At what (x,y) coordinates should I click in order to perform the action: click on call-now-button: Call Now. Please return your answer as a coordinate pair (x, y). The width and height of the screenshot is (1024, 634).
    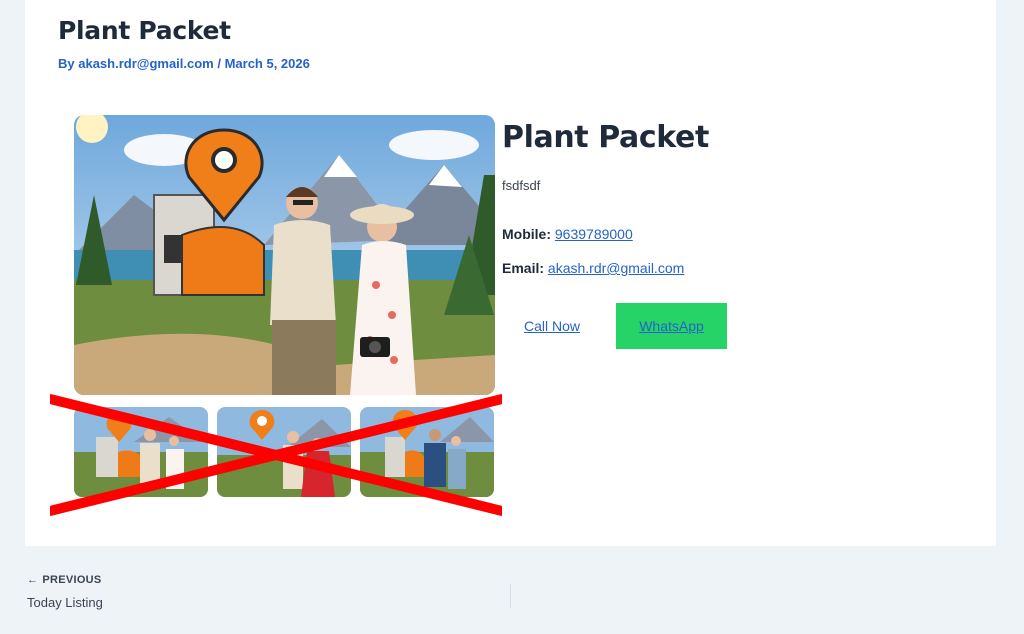
    Looking at the image, I should click on (552, 326).